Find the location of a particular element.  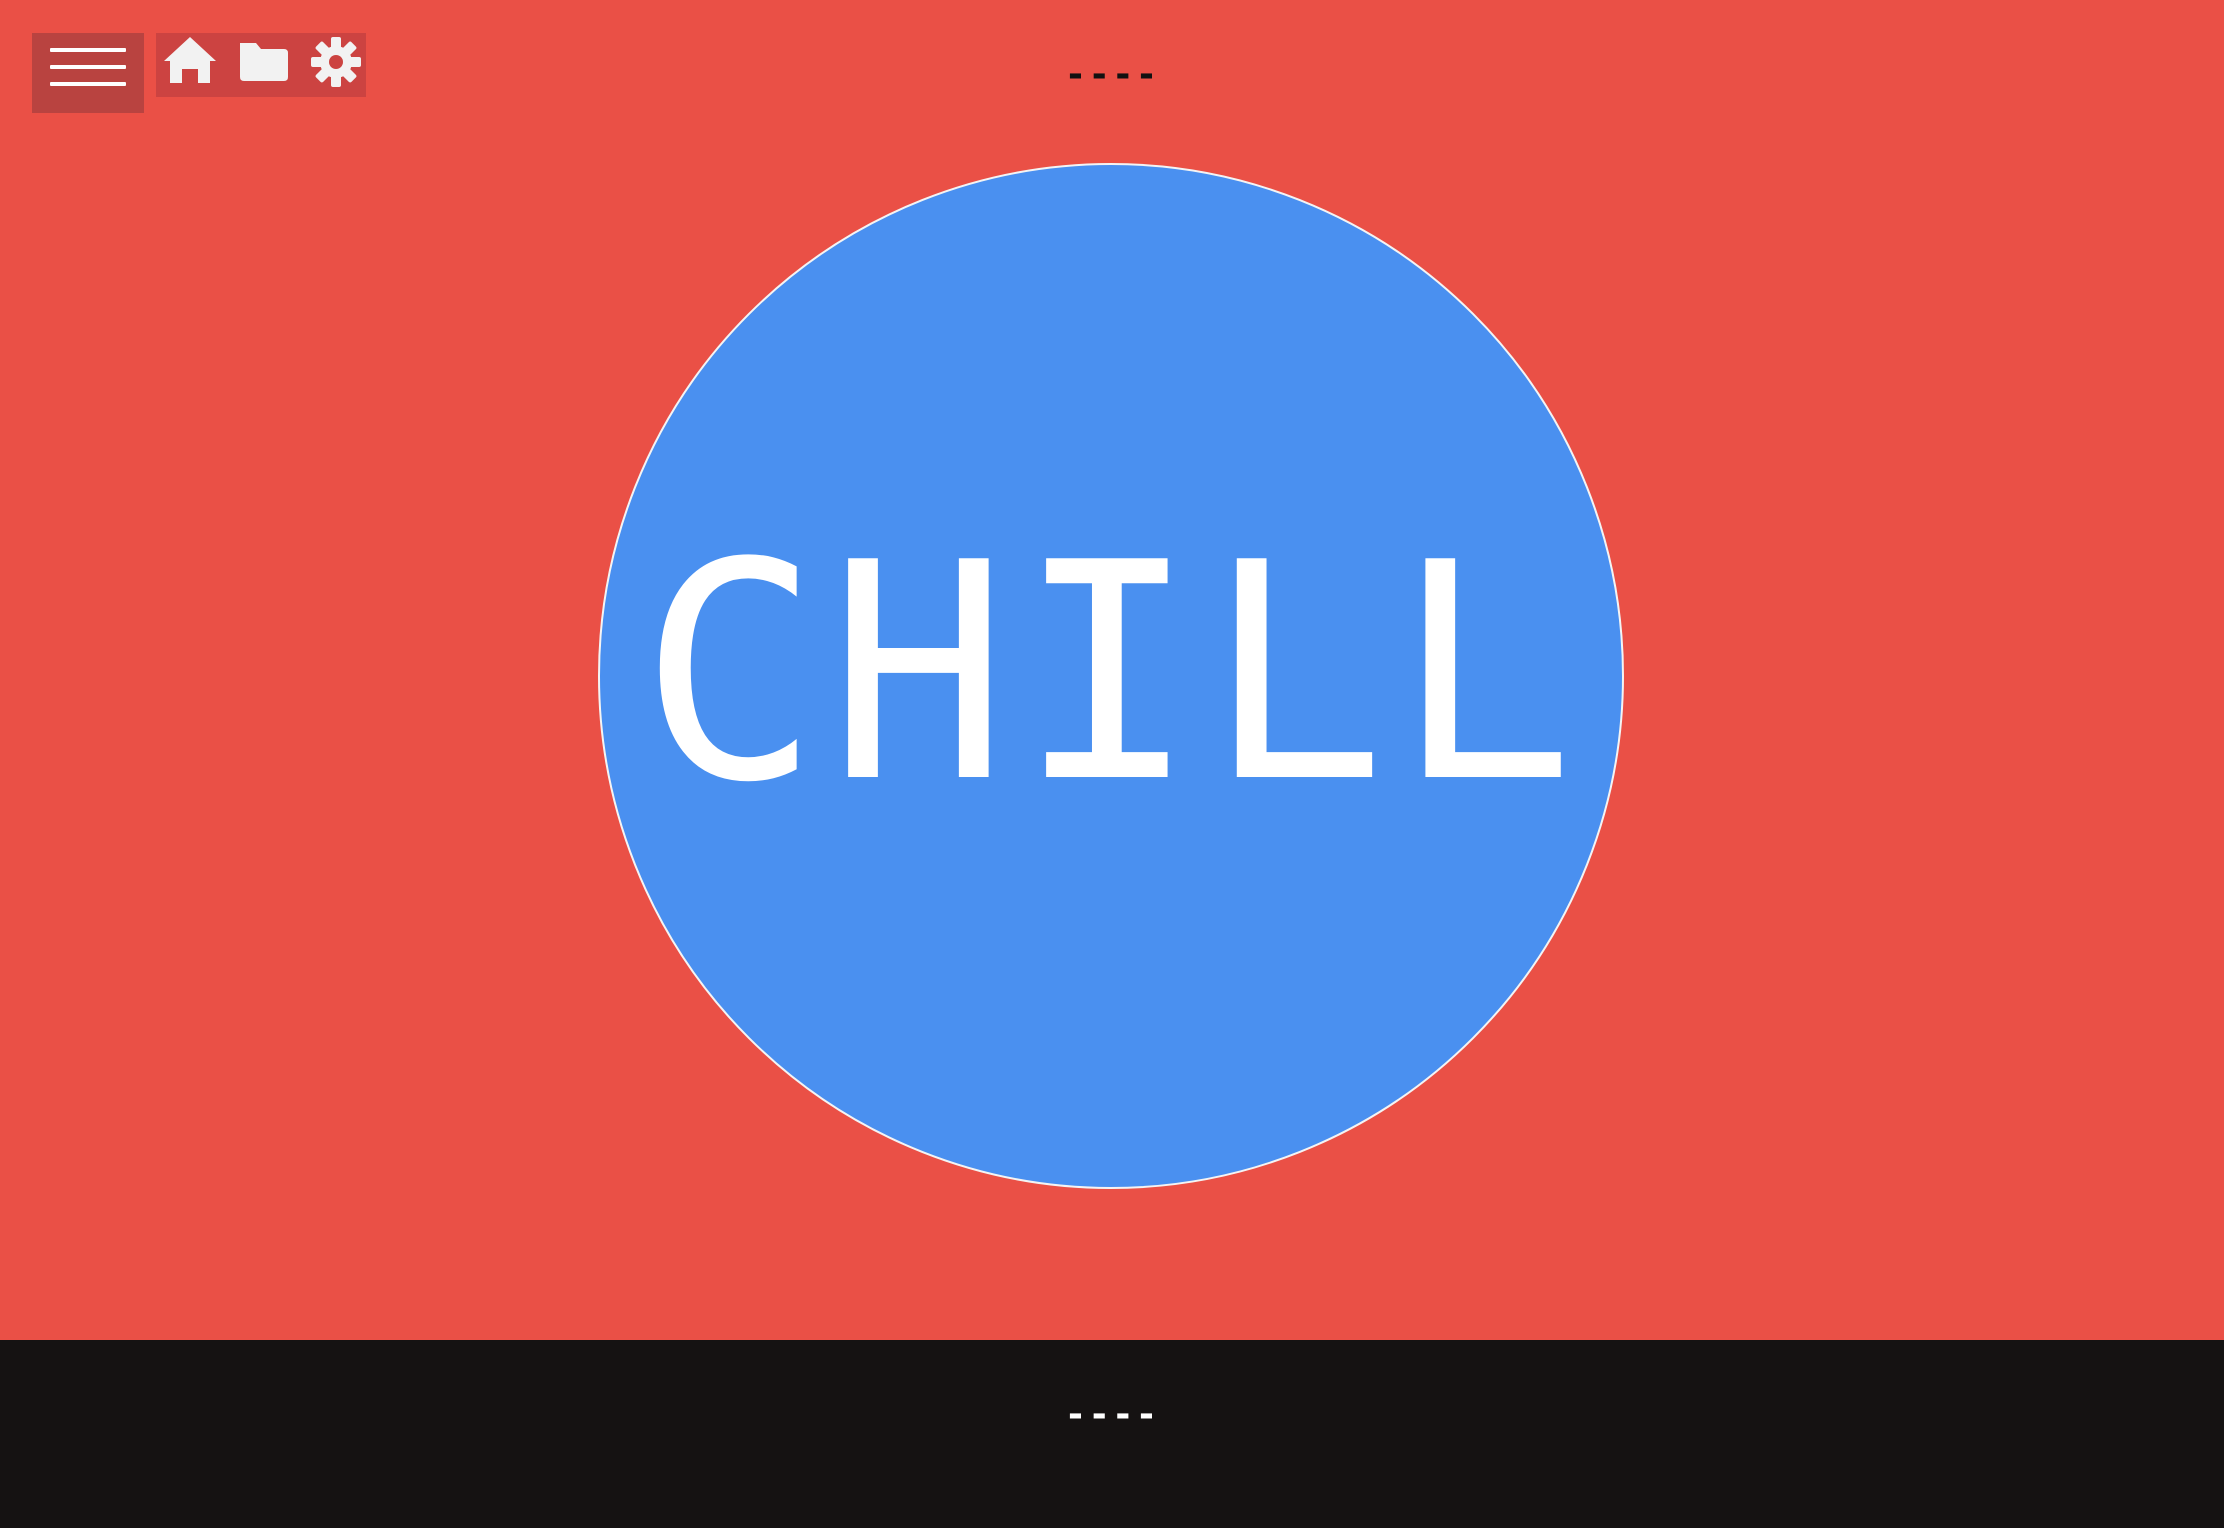

menu-button is located at coordinates (88, 73).